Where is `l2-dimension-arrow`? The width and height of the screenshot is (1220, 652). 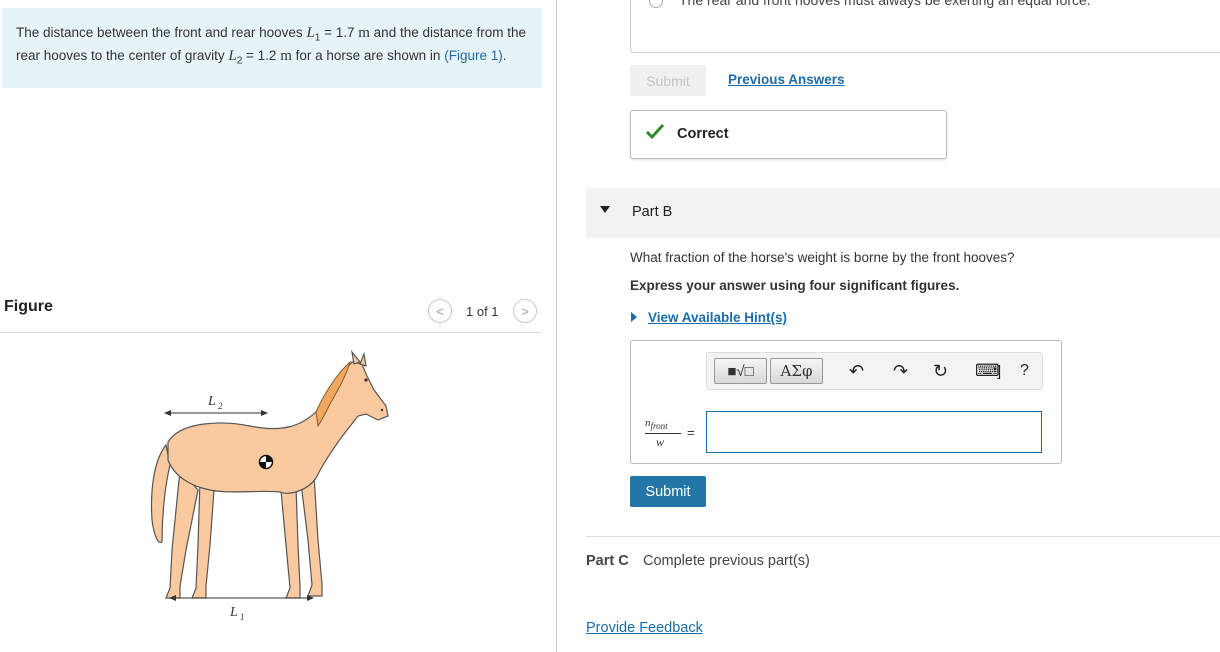 l2-dimension-arrow is located at coordinates (216, 413).